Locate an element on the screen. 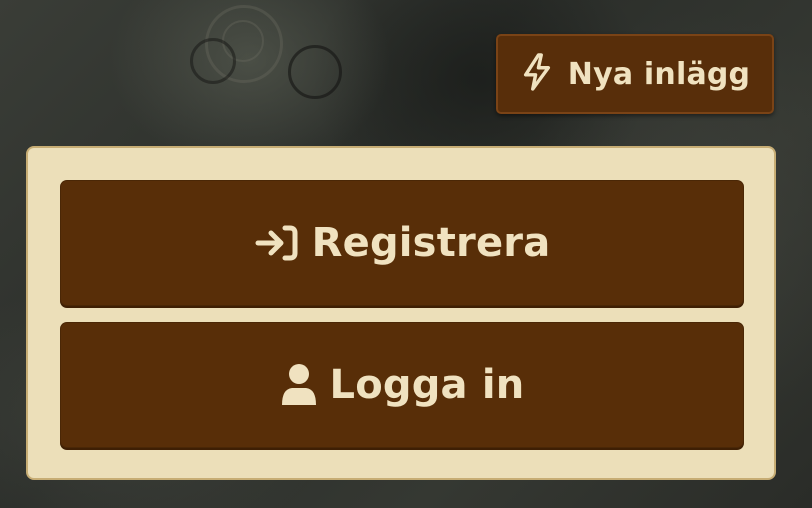 The image size is (812, 508). login-label: Logga in is located at coordinates (427, 385).